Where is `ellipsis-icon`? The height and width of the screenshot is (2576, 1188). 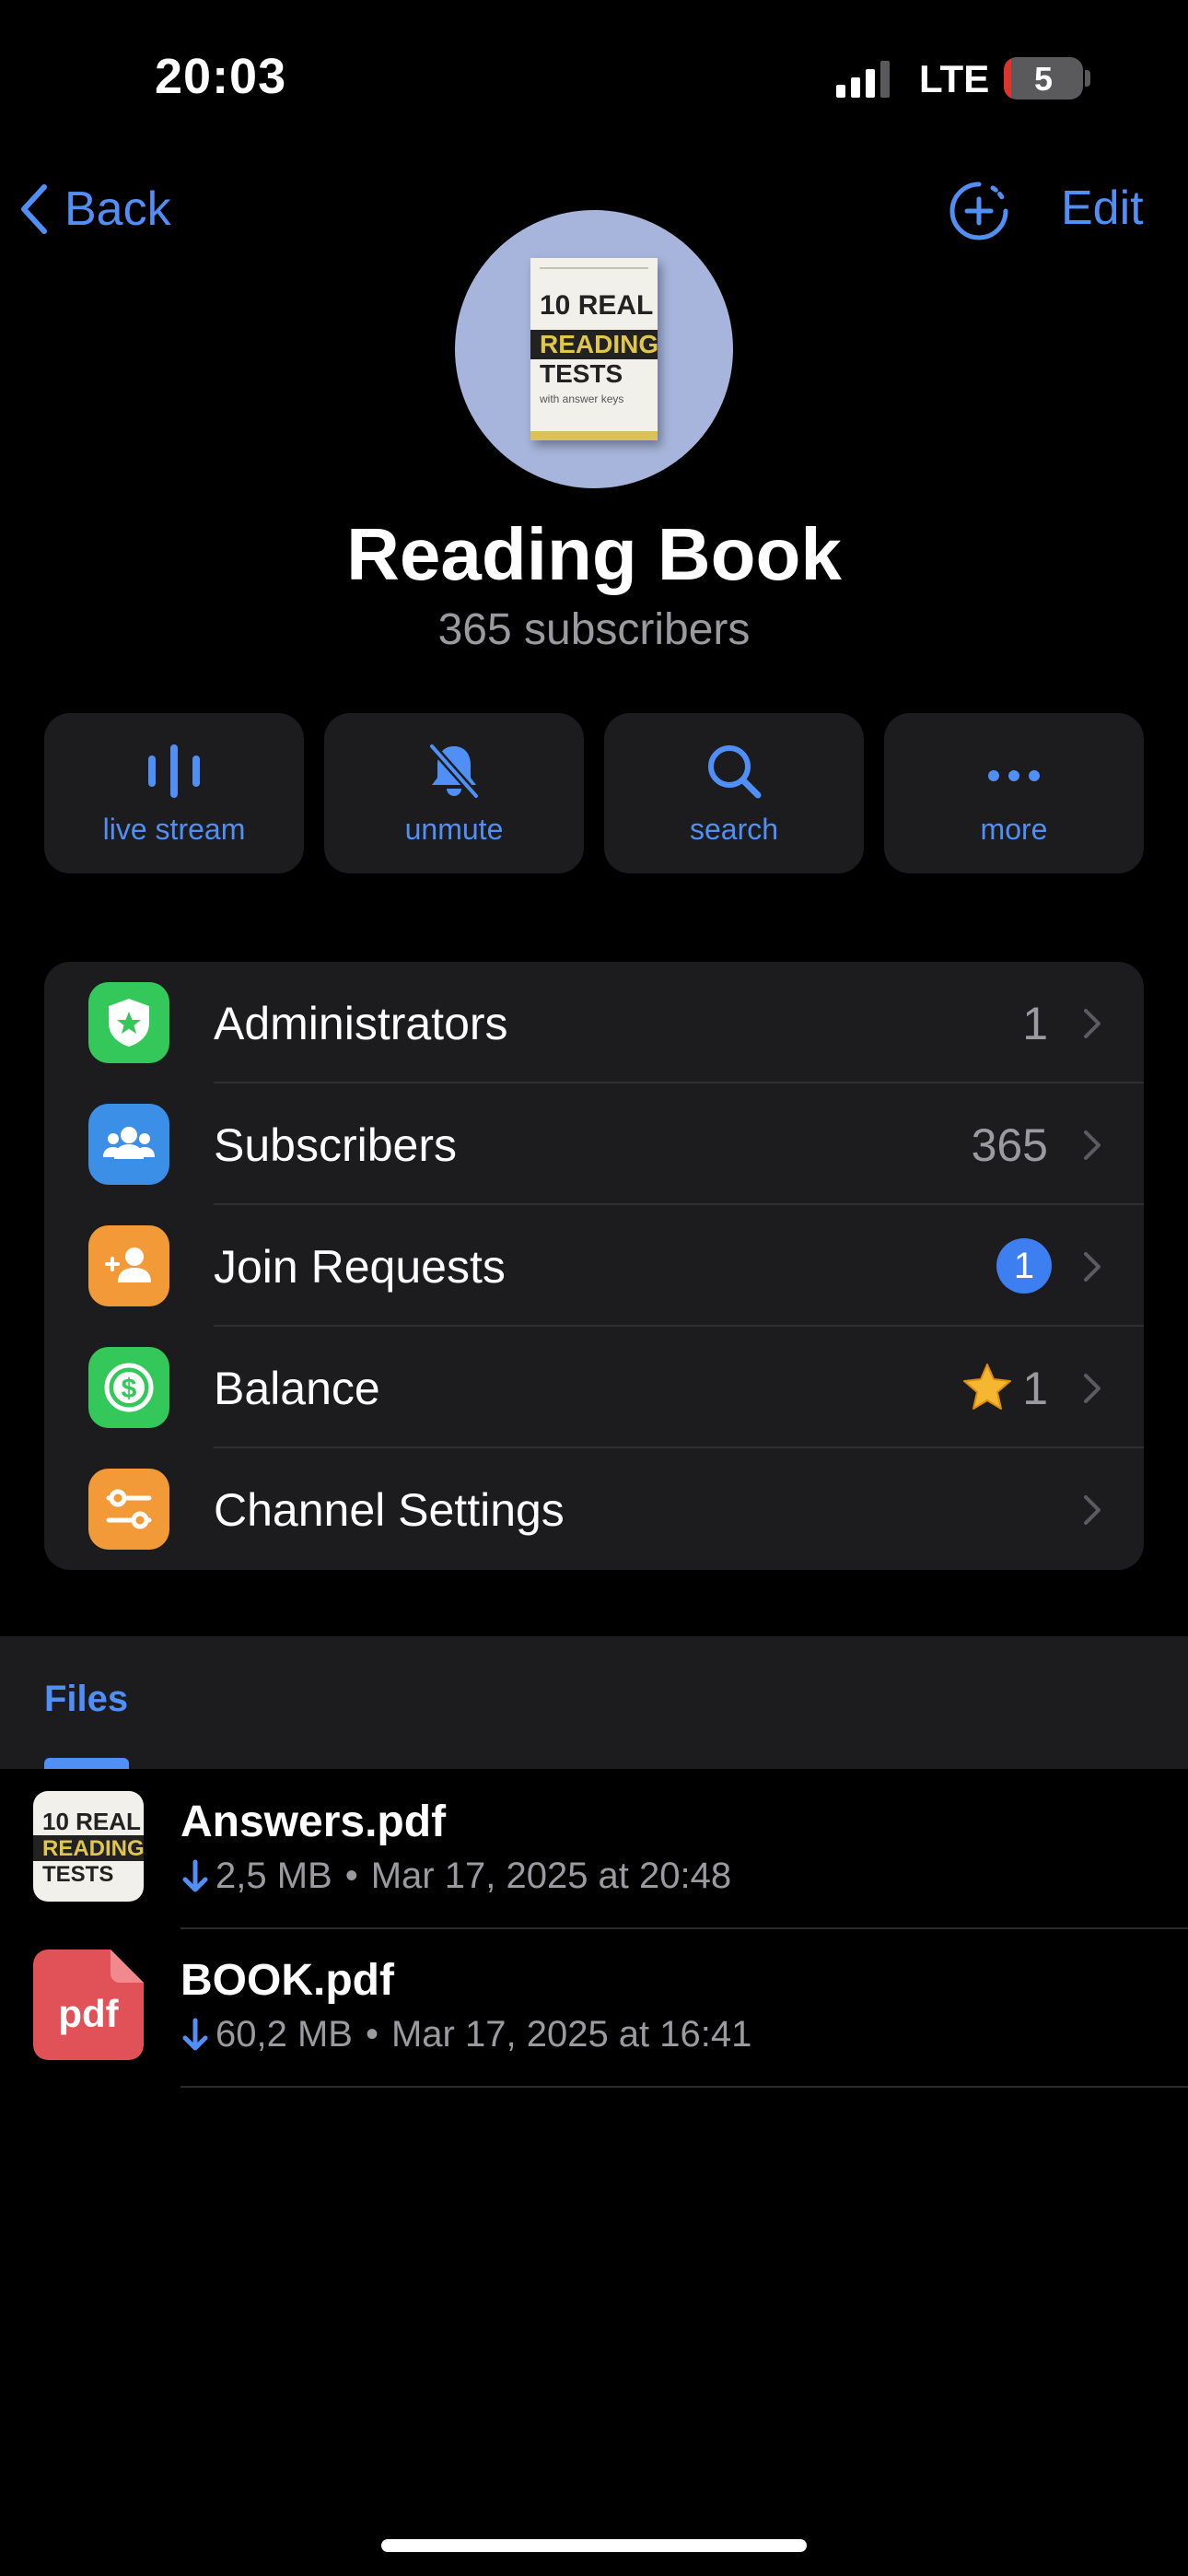 ellipsis-icon is located at coordinates (1014, 775).